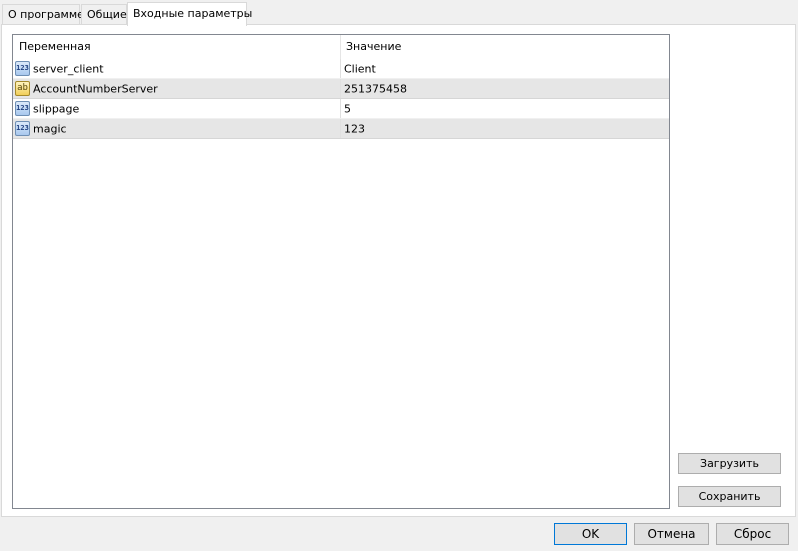  What do you see at coordinates (177, 128) in the screenshot?
I see `parameter-name-cell: 123 magic` at bounding box center [177, 128].